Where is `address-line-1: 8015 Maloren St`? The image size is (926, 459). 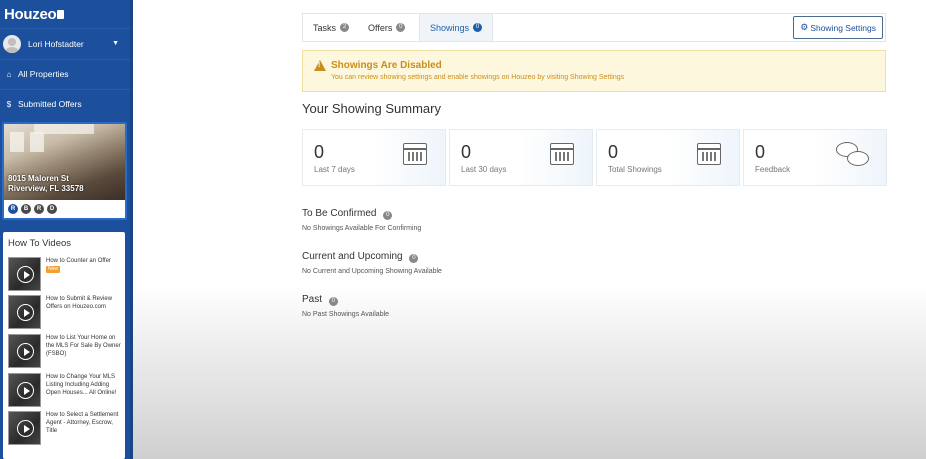 address-line-1: 8015 Maloren St is located at coordinates (38, 178).